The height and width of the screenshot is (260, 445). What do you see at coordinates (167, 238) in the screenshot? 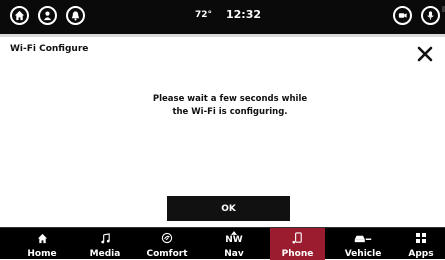
I see `climate-control-icon` at bounding box center [167, 238].